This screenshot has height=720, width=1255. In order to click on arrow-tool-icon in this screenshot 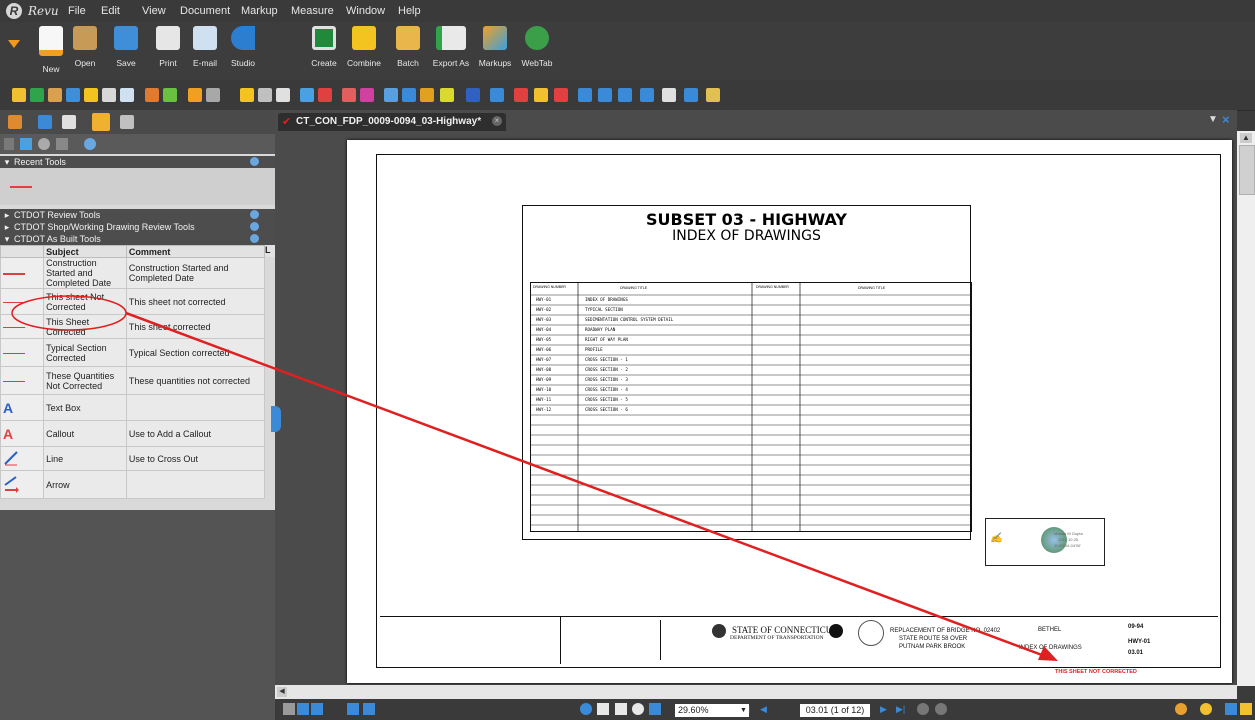, I will do `click(541, 95)`.